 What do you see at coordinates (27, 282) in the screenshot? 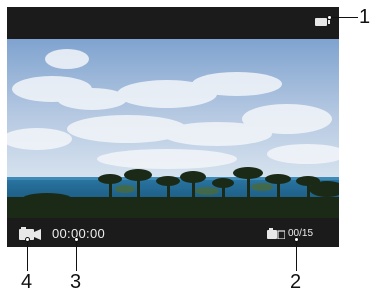
I see `callout-4-number: 4` at bounding box center [27, 282].